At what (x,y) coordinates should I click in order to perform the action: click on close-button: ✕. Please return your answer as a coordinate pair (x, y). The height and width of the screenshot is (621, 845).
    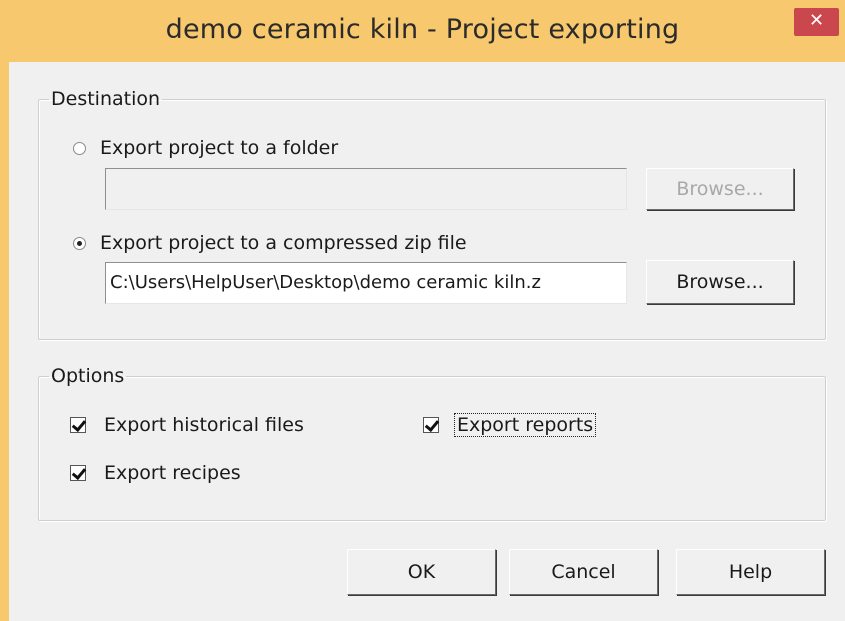
    Looking at the image, I should click on (816, 22).